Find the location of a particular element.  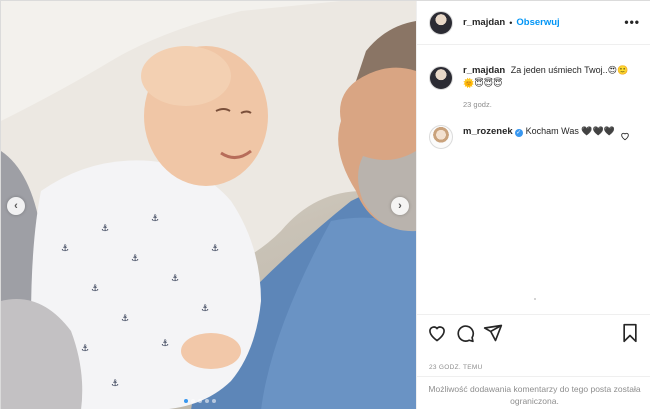

comment-item: m_rozenek ✓ Kocham Was 🖤🖤🖤 is located at coordinates (534, 137).